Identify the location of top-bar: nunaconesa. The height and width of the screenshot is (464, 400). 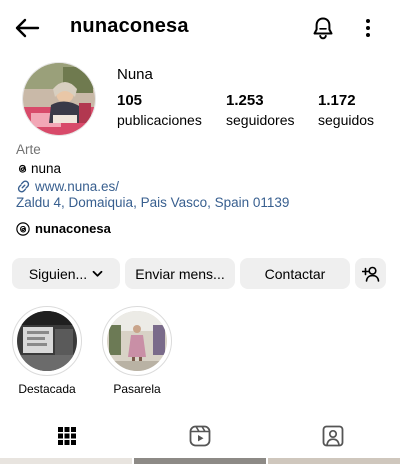
(200, 28).